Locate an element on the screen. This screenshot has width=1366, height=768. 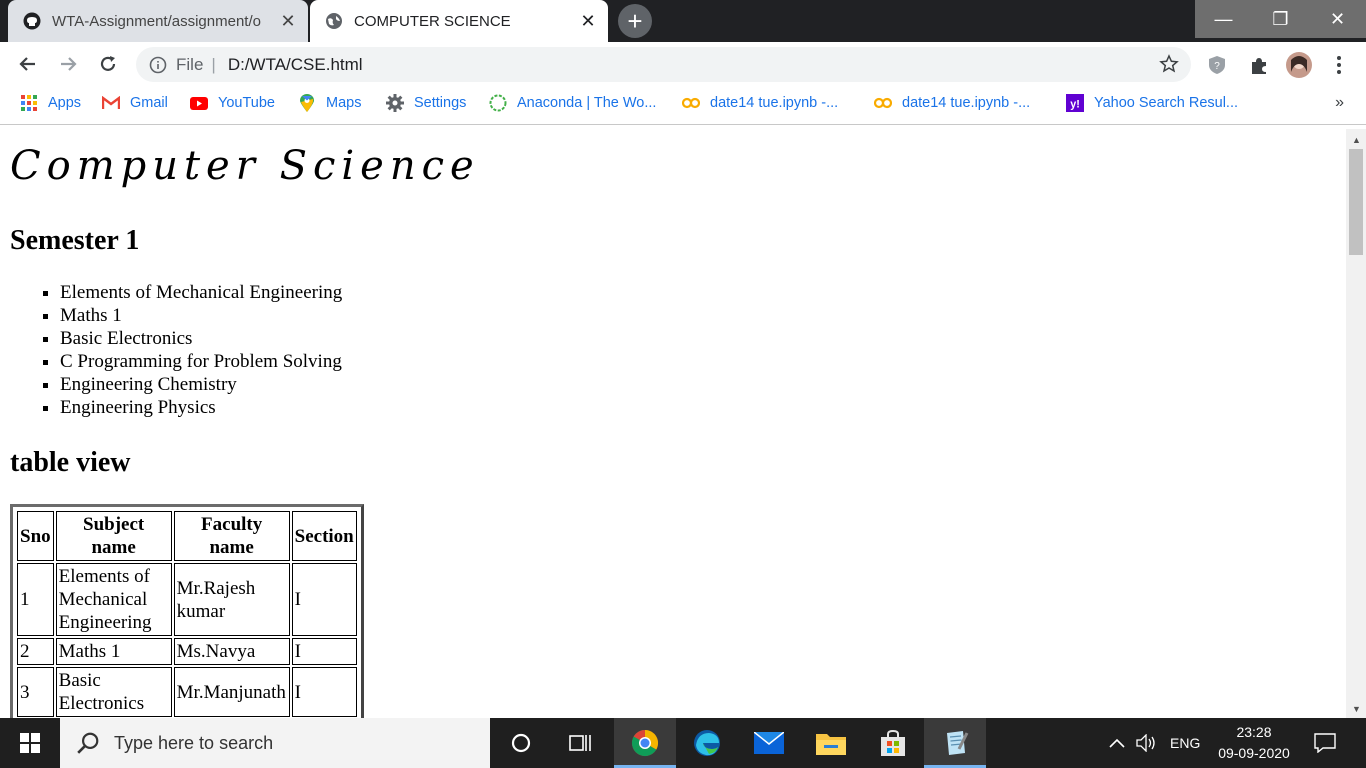
chevron-up-icon is located at coordinates (1117, 743).